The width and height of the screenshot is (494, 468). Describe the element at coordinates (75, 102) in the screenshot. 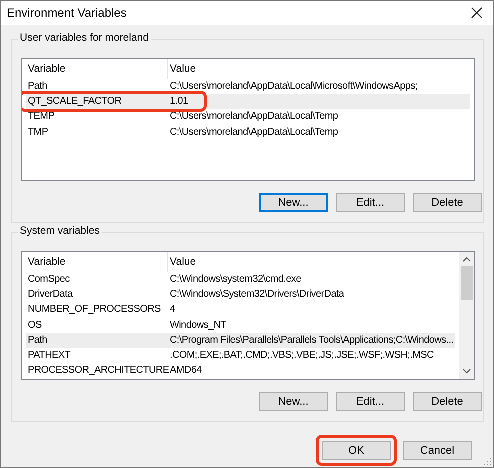

I see `variable-cell-text: QT_SCALE_FACTOR` at that location.